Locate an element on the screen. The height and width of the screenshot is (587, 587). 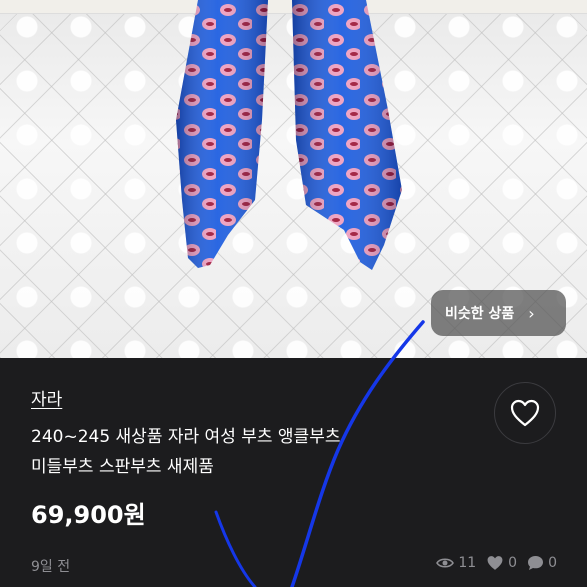
heart-outline-icon is located at coordinates (525, 413).